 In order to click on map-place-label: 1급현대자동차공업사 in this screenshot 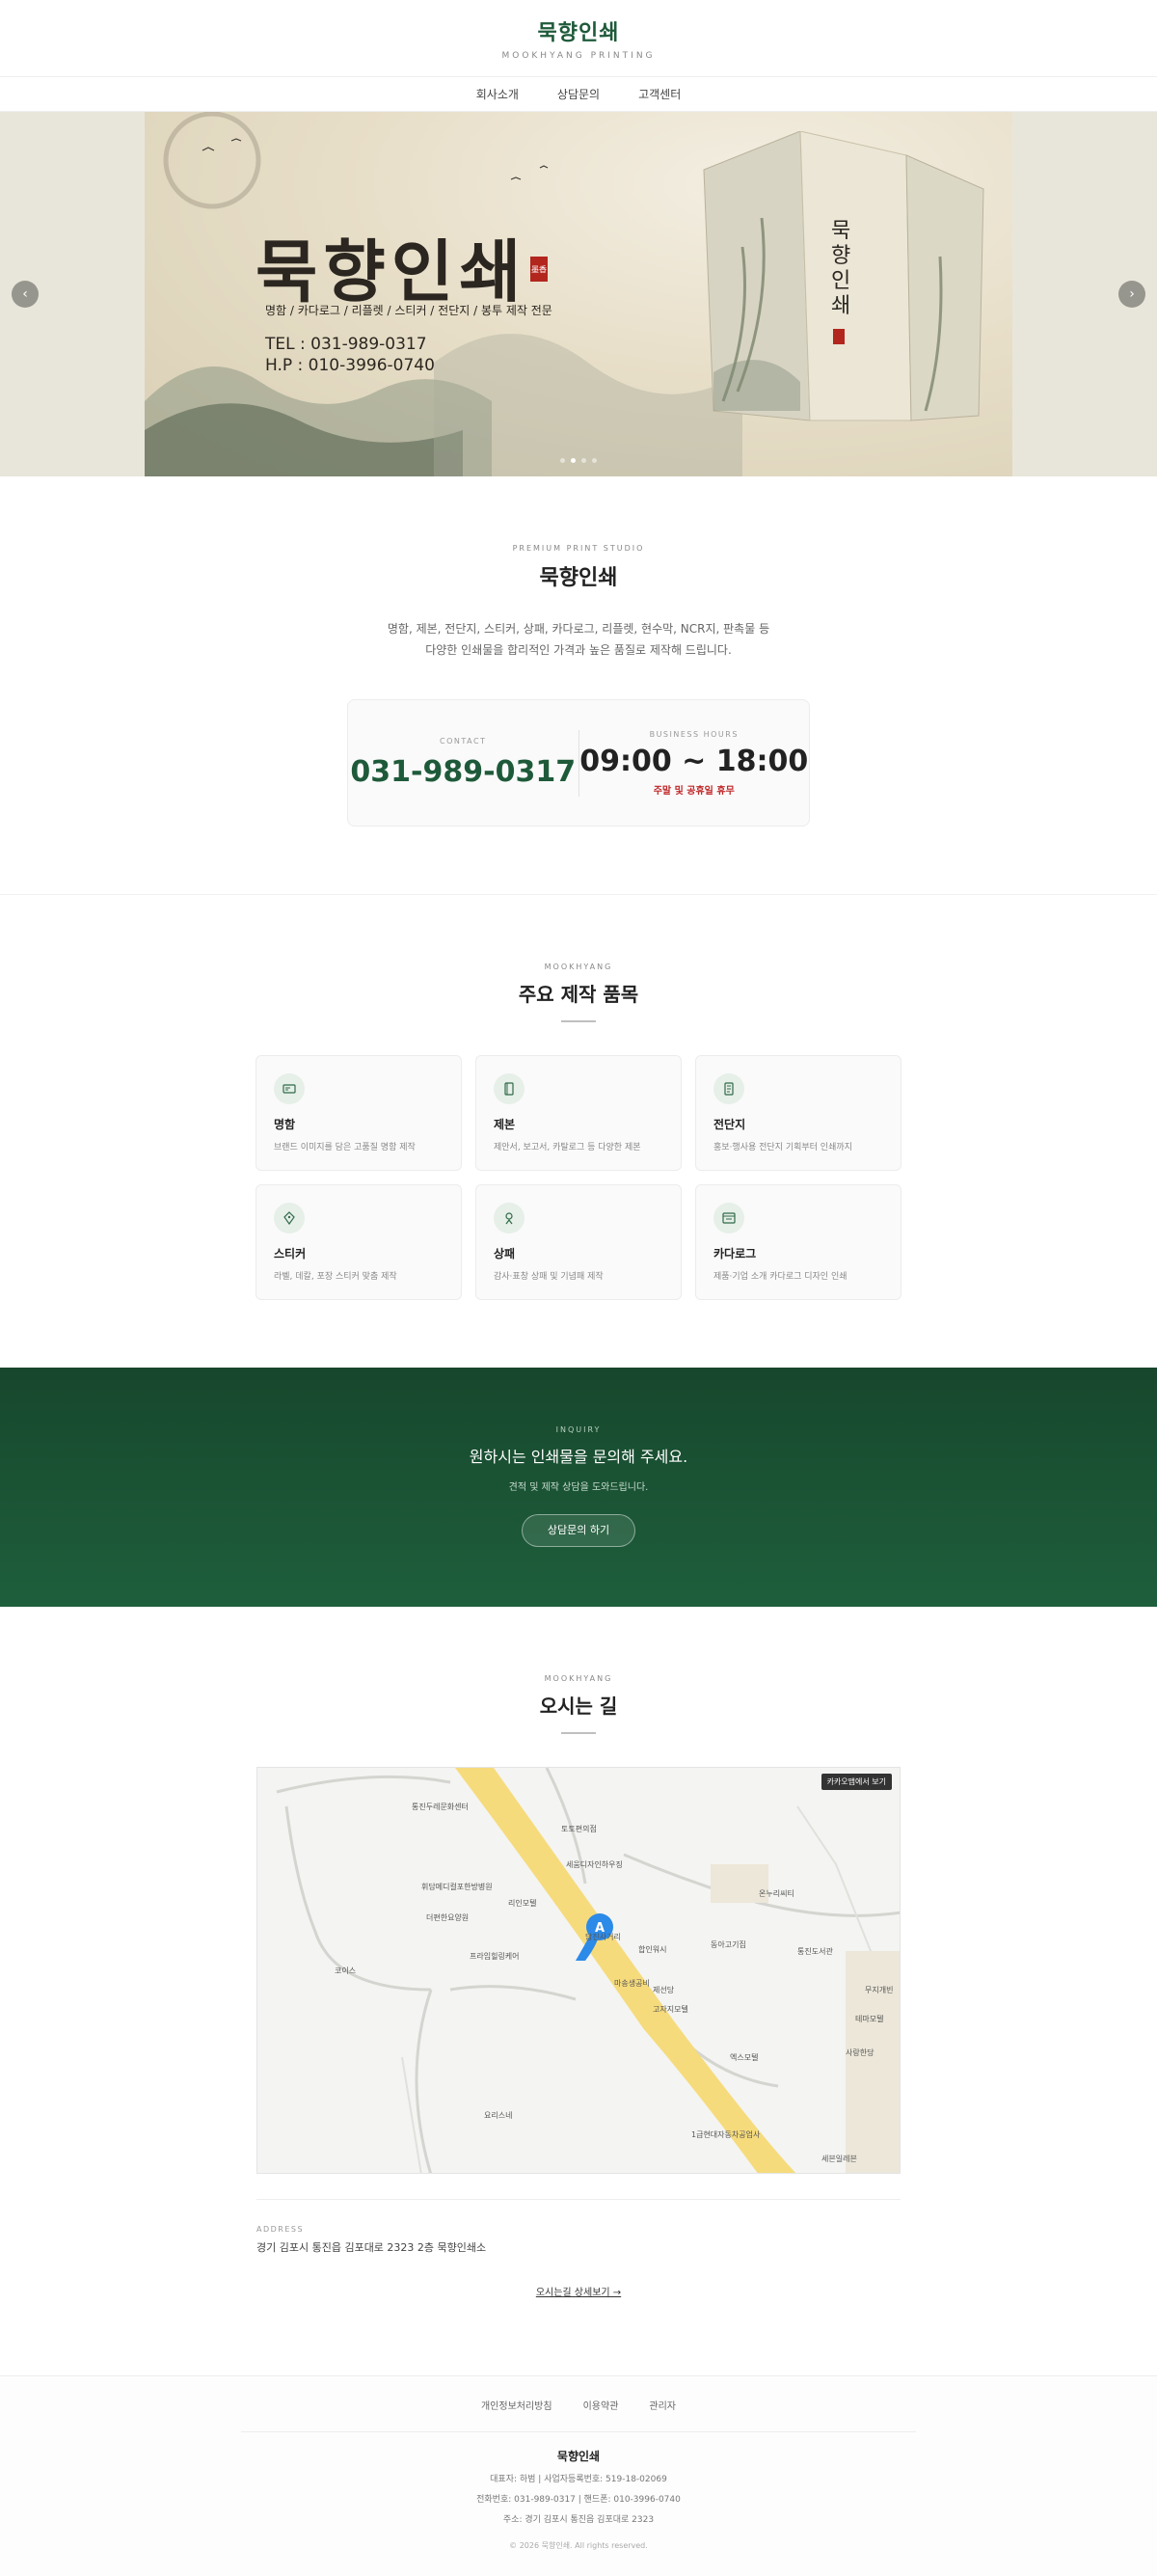, I will do `click(726, 2134)`.